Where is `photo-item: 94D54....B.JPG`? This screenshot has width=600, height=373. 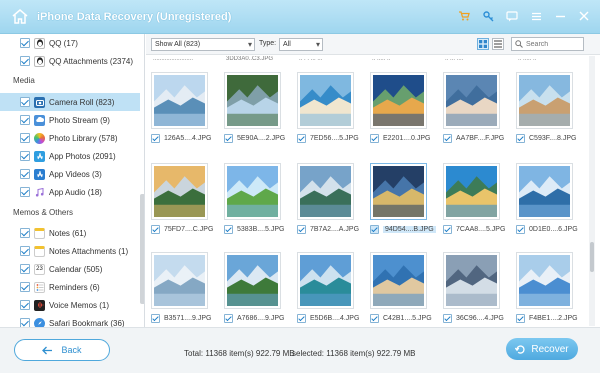 photo-item: 94D54....B.JPG is located at coordinates (403, 198).